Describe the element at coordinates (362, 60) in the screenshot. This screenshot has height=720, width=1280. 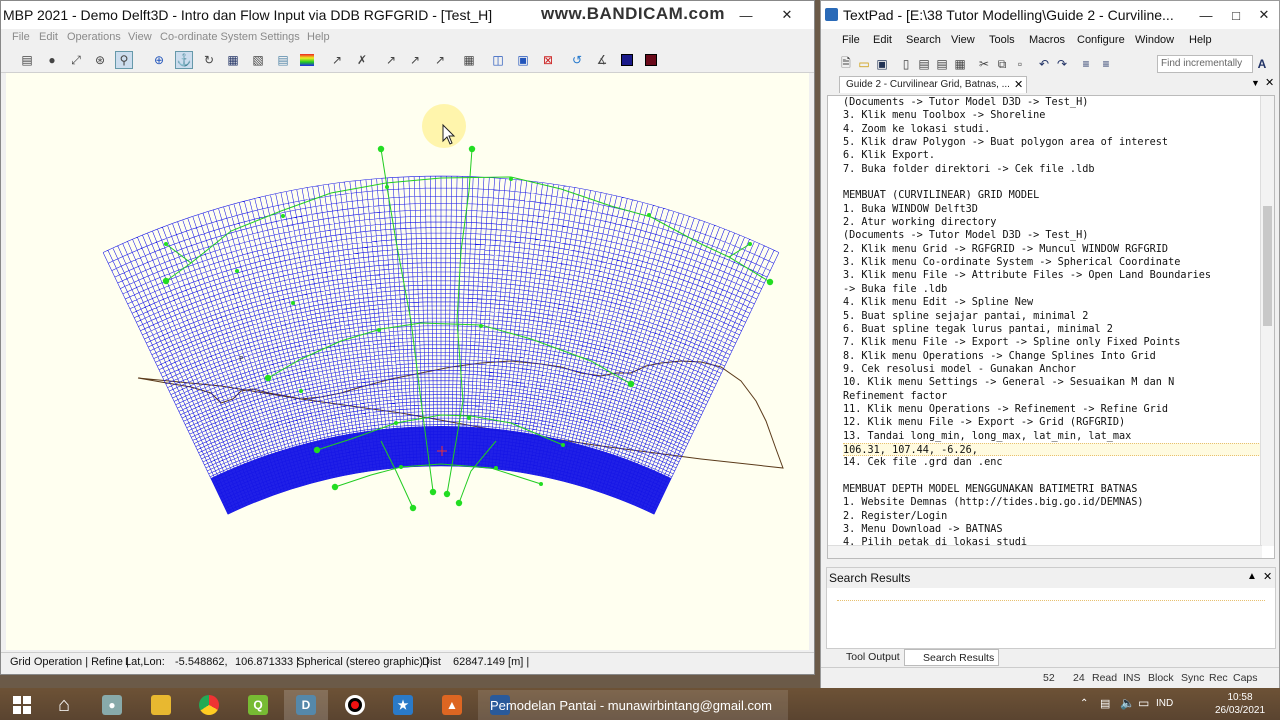
I see `spline-button-2: ✗` at that location.